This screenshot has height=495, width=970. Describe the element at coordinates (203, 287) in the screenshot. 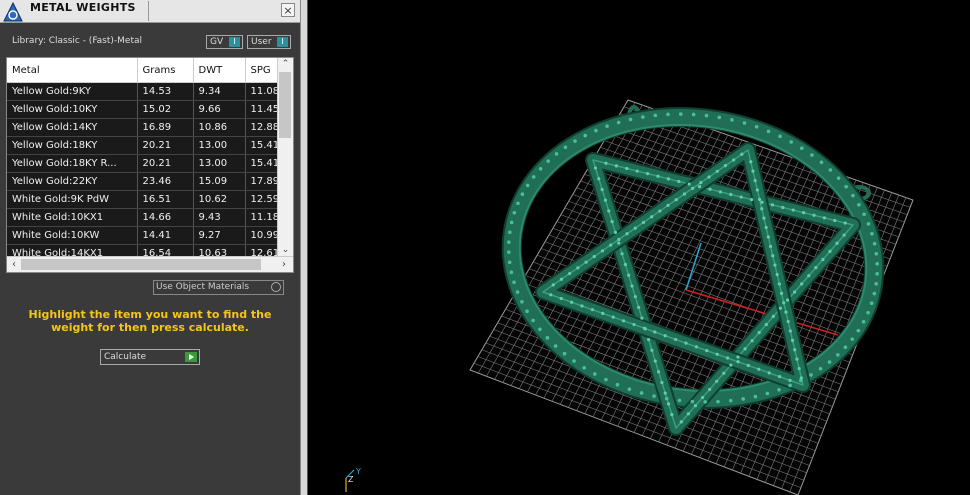

I see `use-object-materials-label: Use Object Materials` at that location.